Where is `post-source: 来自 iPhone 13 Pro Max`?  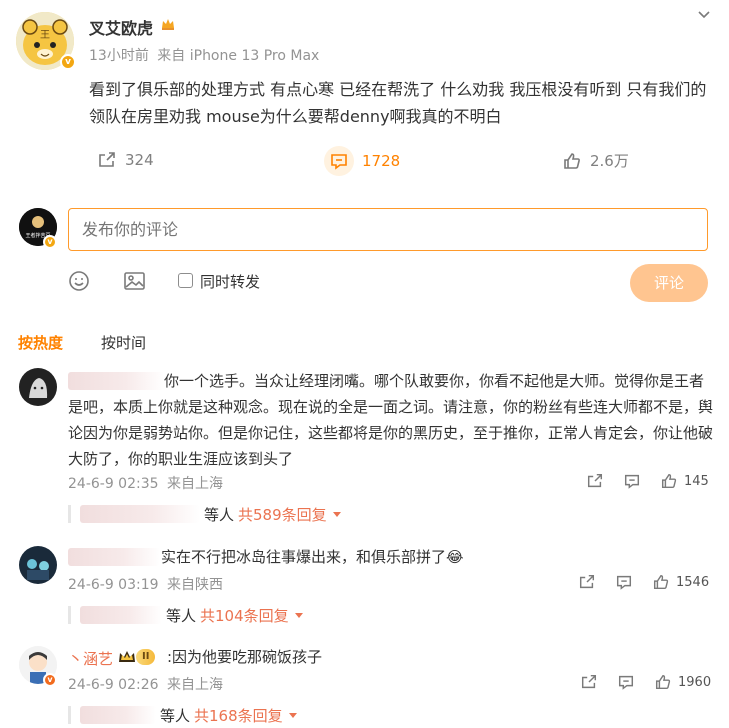 post-source: 来自 iPhone 13 Pro Max is located at coordinates (238, 56).